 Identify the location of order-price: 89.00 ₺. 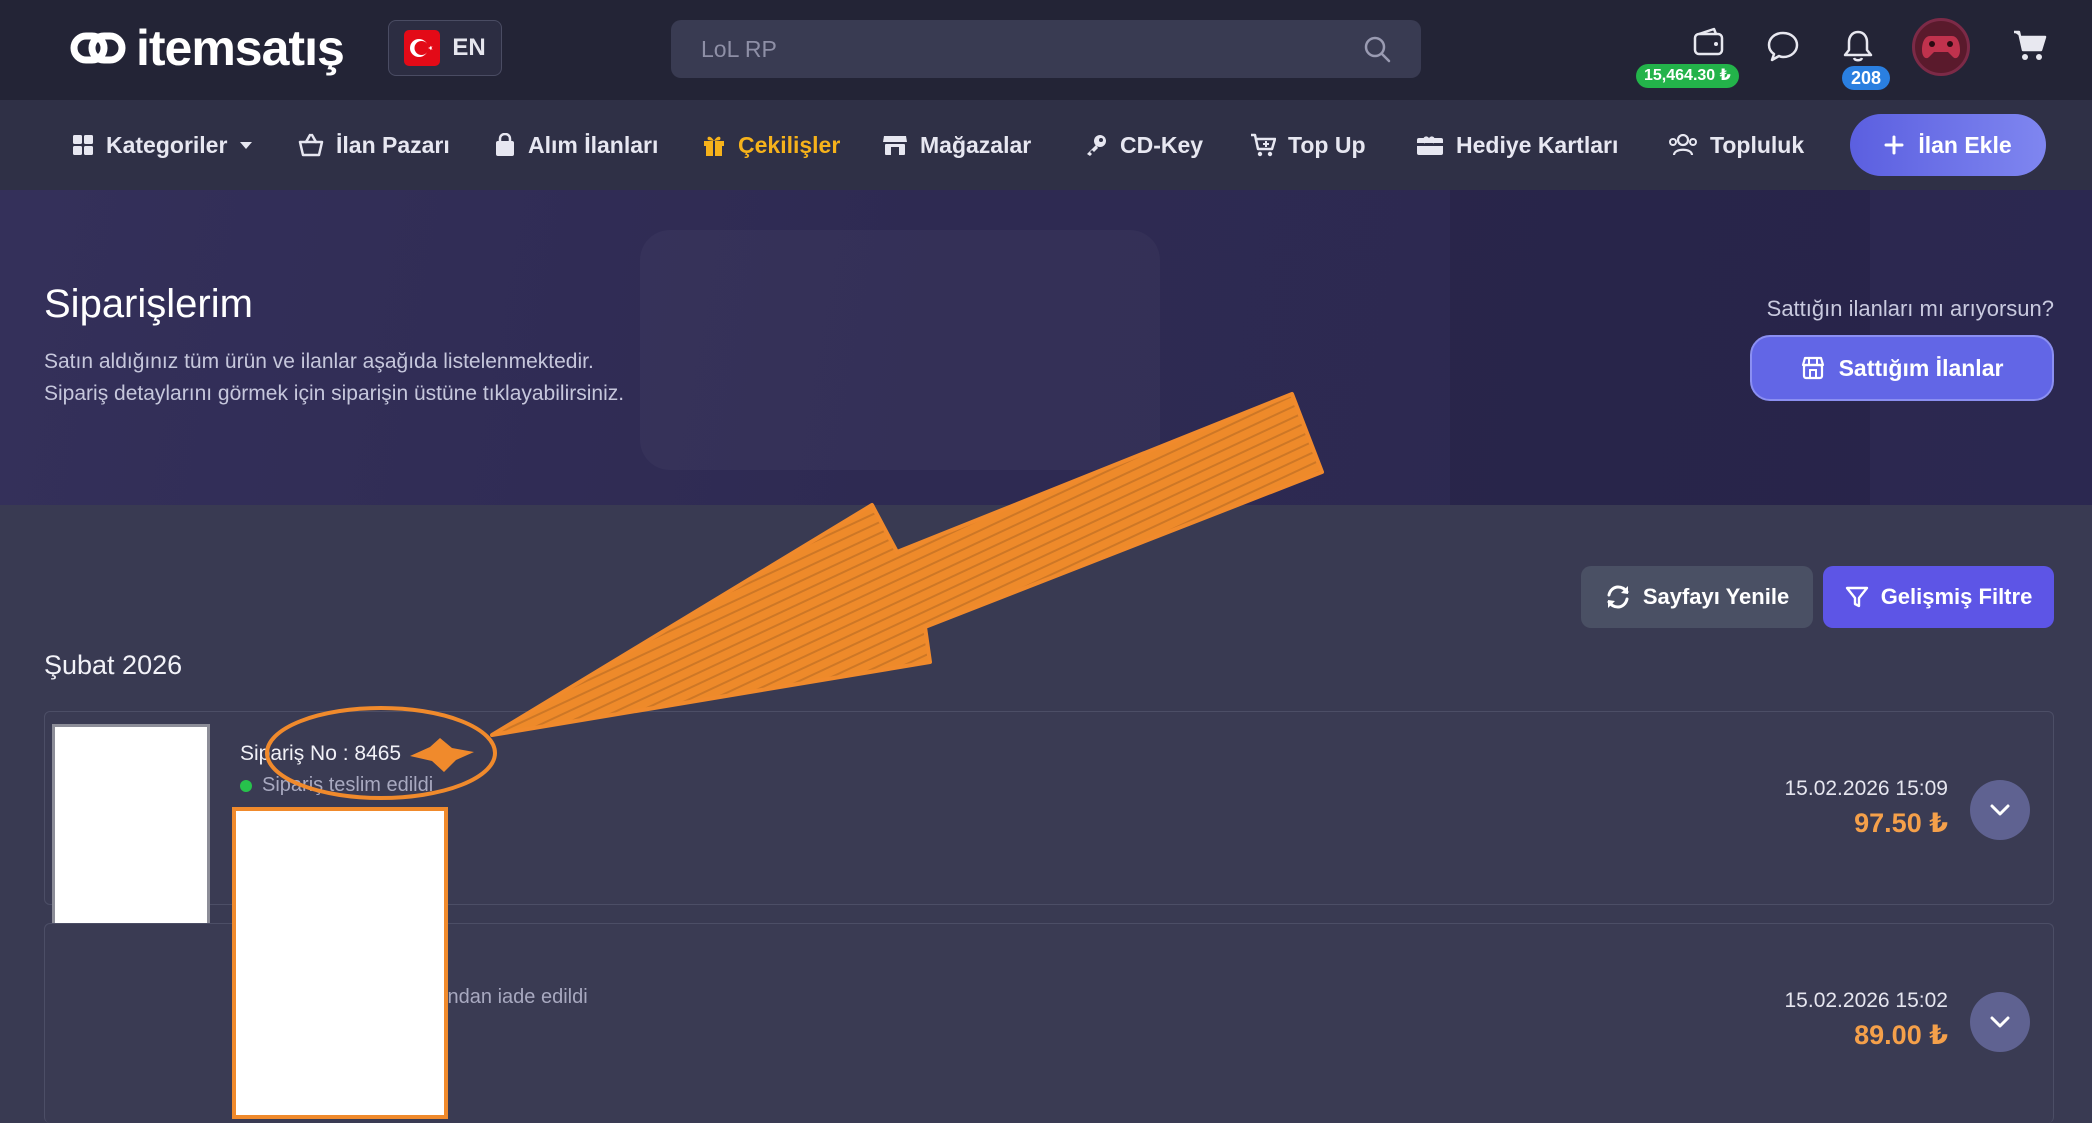
(1901, 1035).